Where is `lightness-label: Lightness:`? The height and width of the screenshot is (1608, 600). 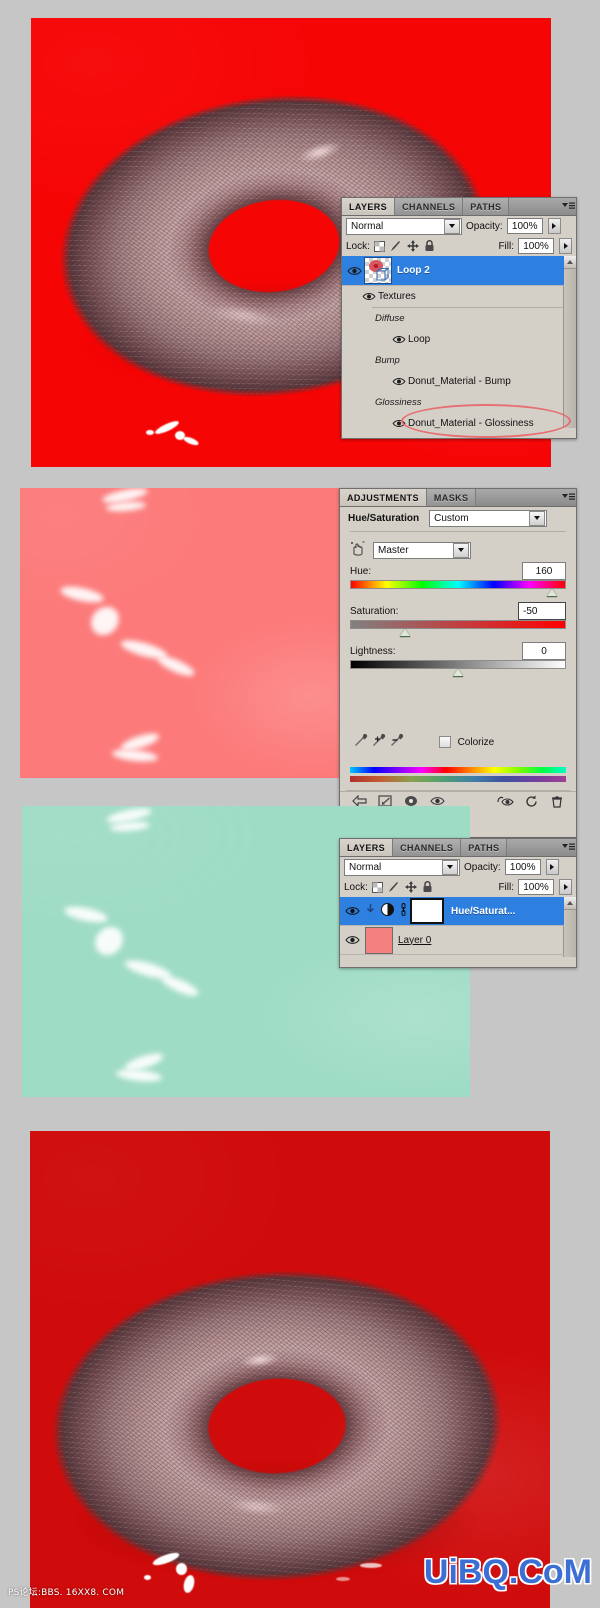
lightness-label: Lightness: is located at coordinates (373, 651).